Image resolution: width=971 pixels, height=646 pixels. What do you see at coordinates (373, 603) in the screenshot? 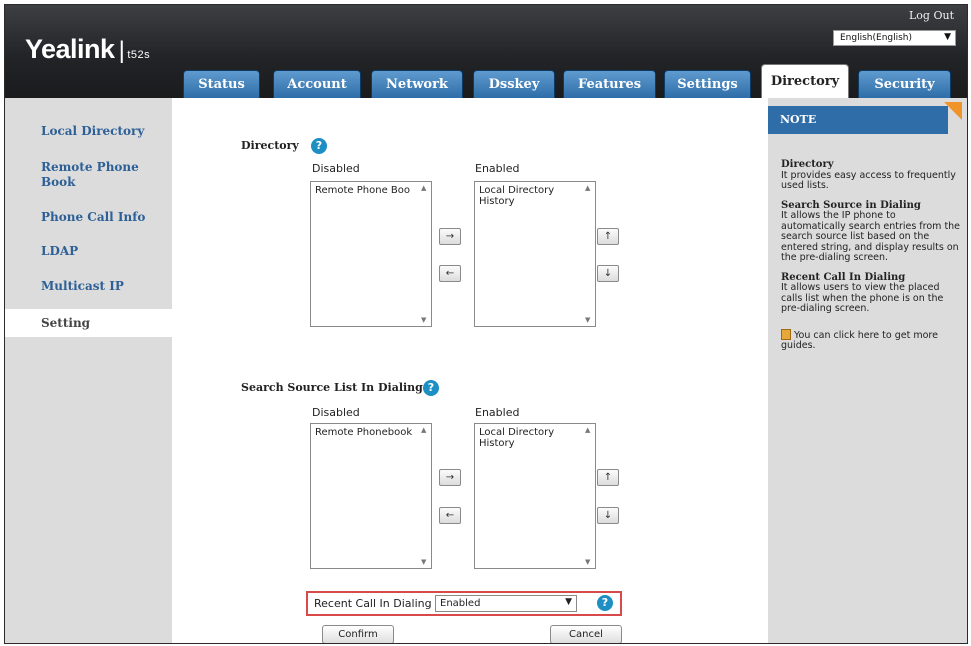
I see `recent-call-label: Recent Call In Dialing` at bounding box center [373, 603].